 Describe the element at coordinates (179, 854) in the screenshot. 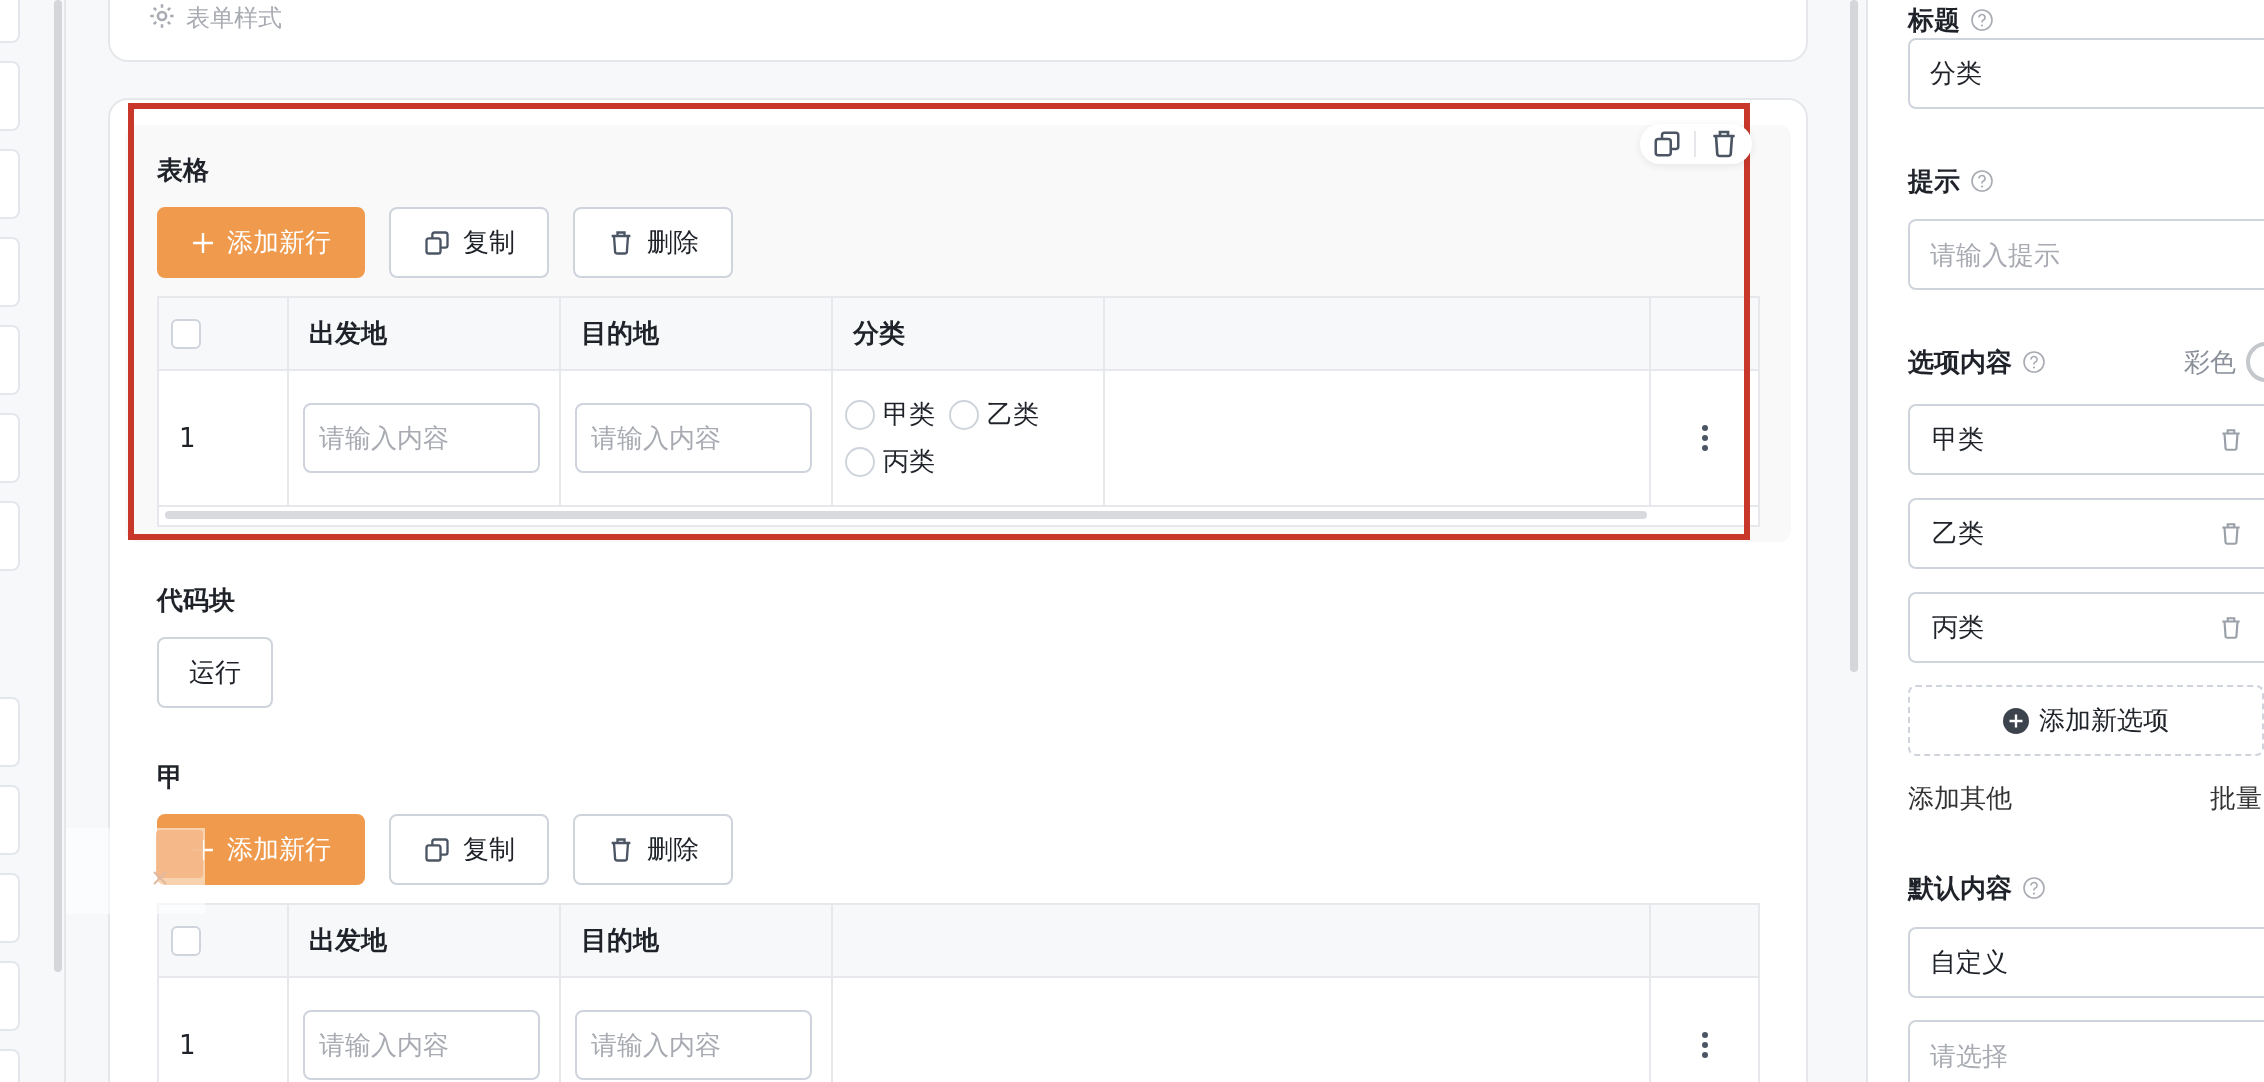

I see `drag-thumbnail` at that location.